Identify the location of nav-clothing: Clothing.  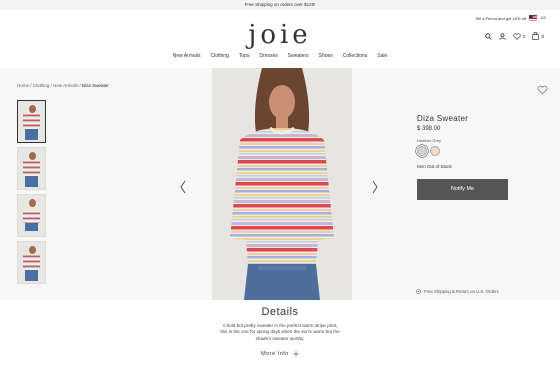
(220, 56).